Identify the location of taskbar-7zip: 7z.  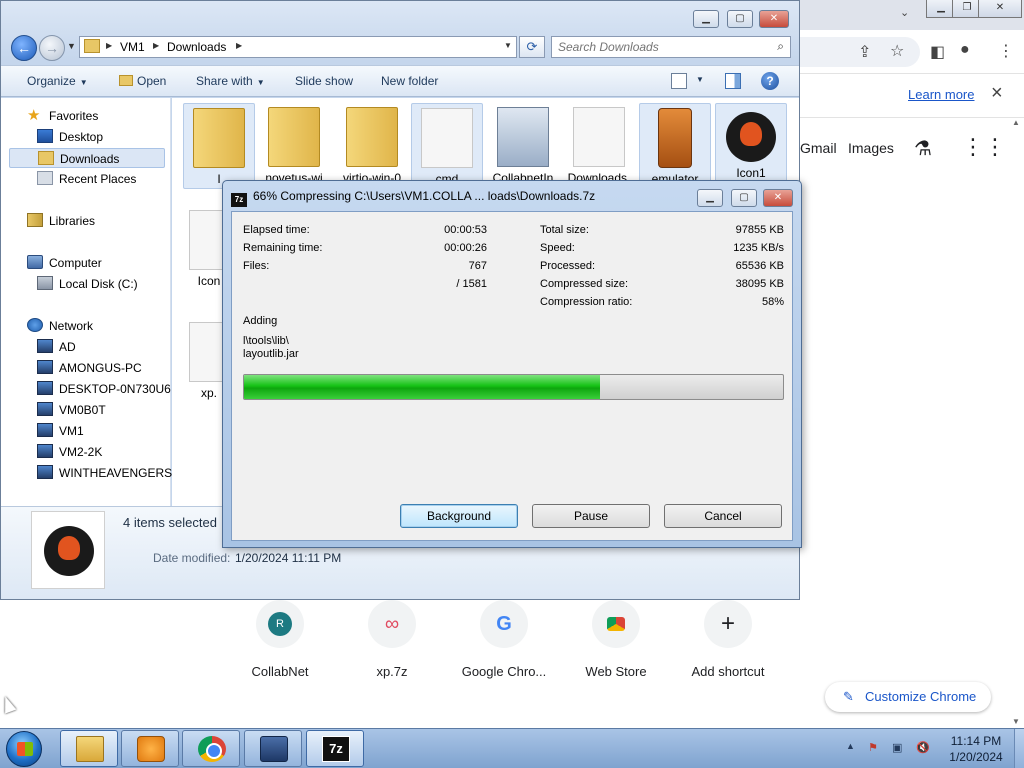
(335, 748).